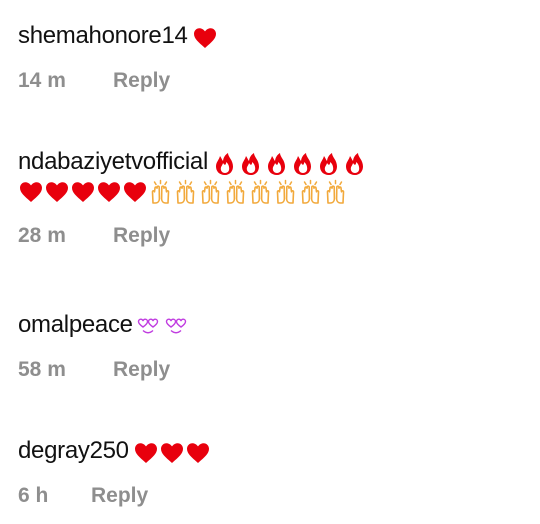 The image size is (540, 524). I want to click on comment-timestamp: 6 h, so click(33, 496).